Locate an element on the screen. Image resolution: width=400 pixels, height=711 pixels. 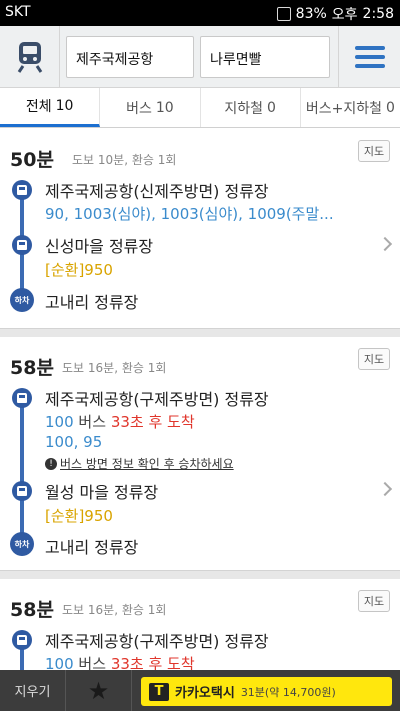
menu-button is located at coordinates (369, 57).